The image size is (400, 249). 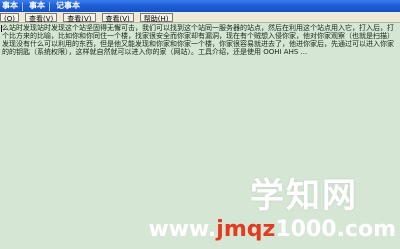 I want to click on menu-item-view-2: 查看(V), so click(x=79, y=17).